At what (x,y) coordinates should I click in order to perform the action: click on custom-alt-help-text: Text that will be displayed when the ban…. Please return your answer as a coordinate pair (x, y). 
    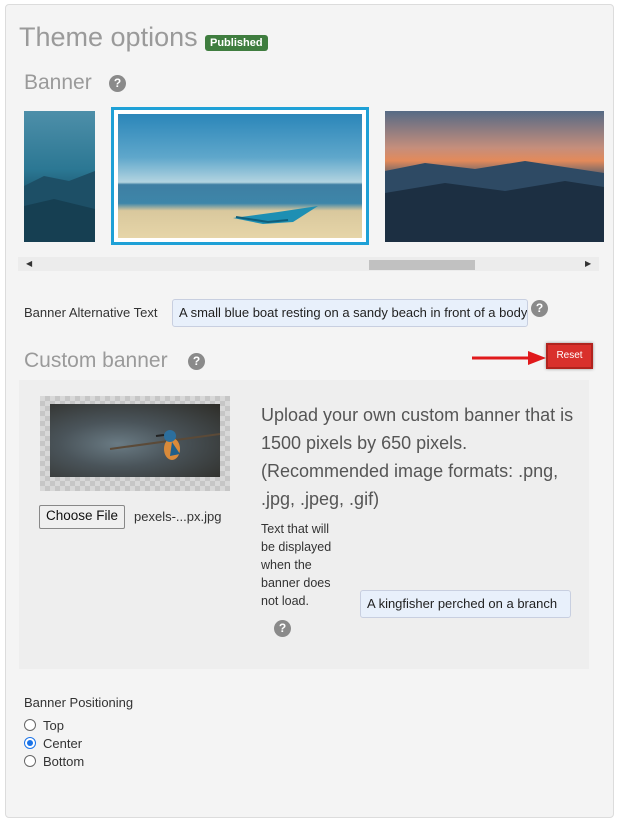
    Looking at the image, I should click on (296, 565).